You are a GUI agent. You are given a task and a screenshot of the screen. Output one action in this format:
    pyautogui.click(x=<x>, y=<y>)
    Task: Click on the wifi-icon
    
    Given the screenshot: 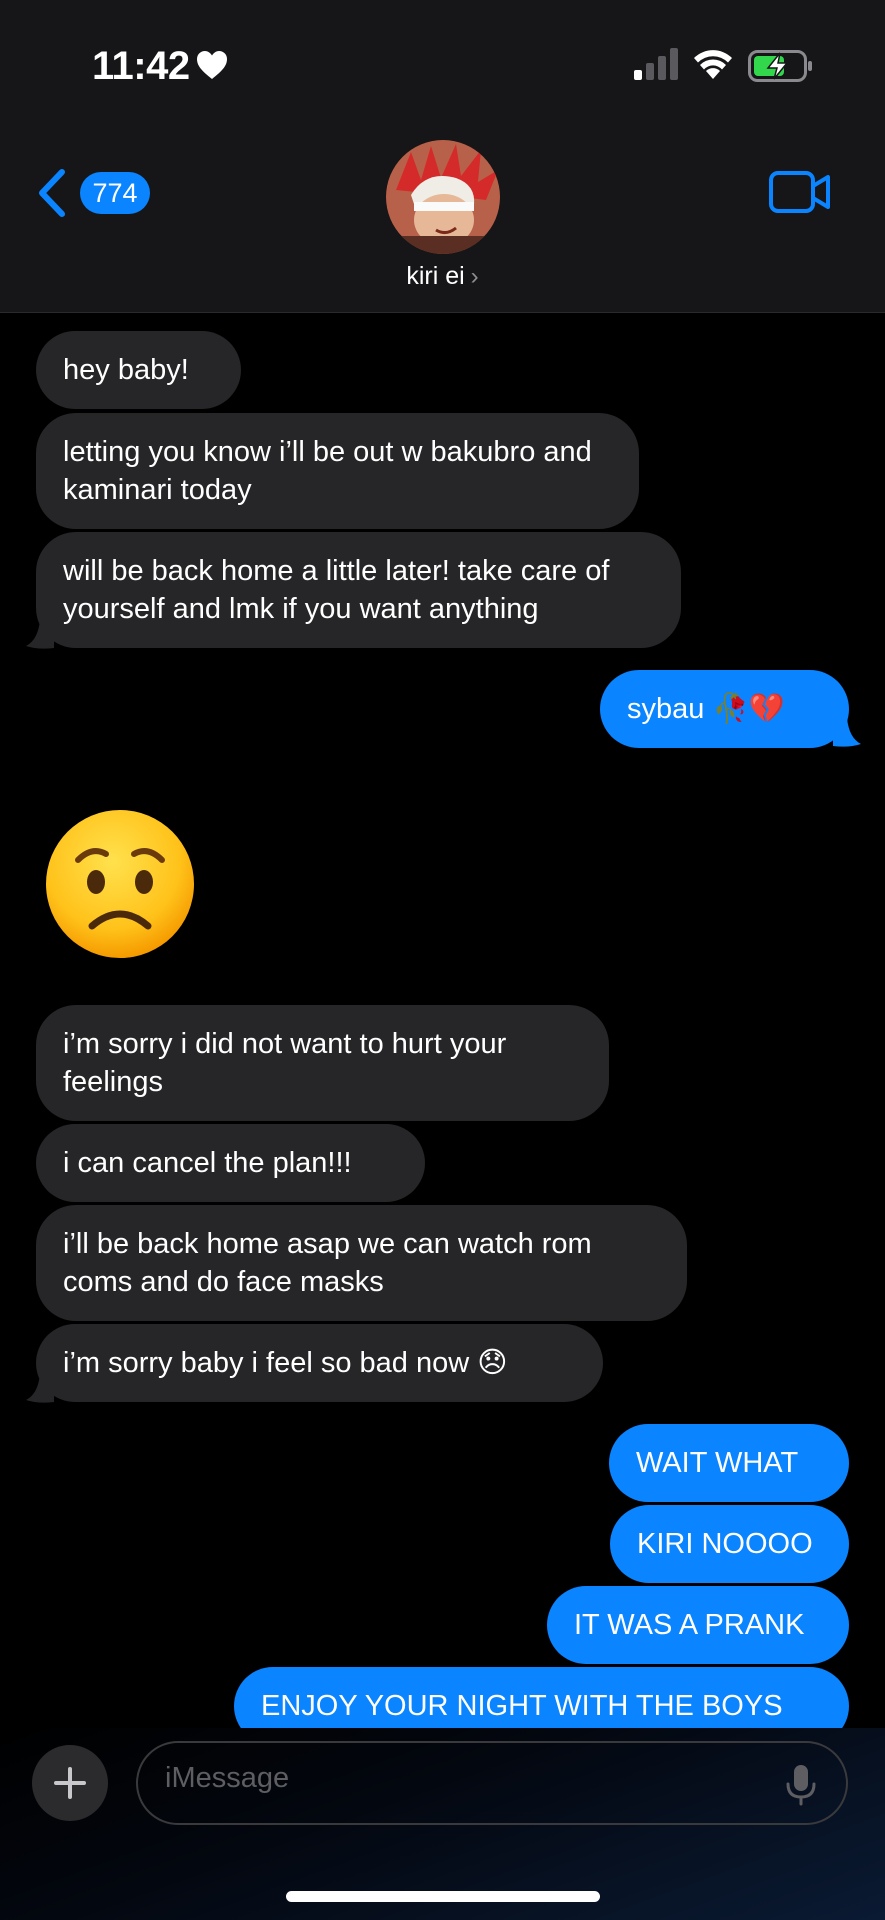 What is the action you would take?
    pyautogui.click(x=713, y=64)
    